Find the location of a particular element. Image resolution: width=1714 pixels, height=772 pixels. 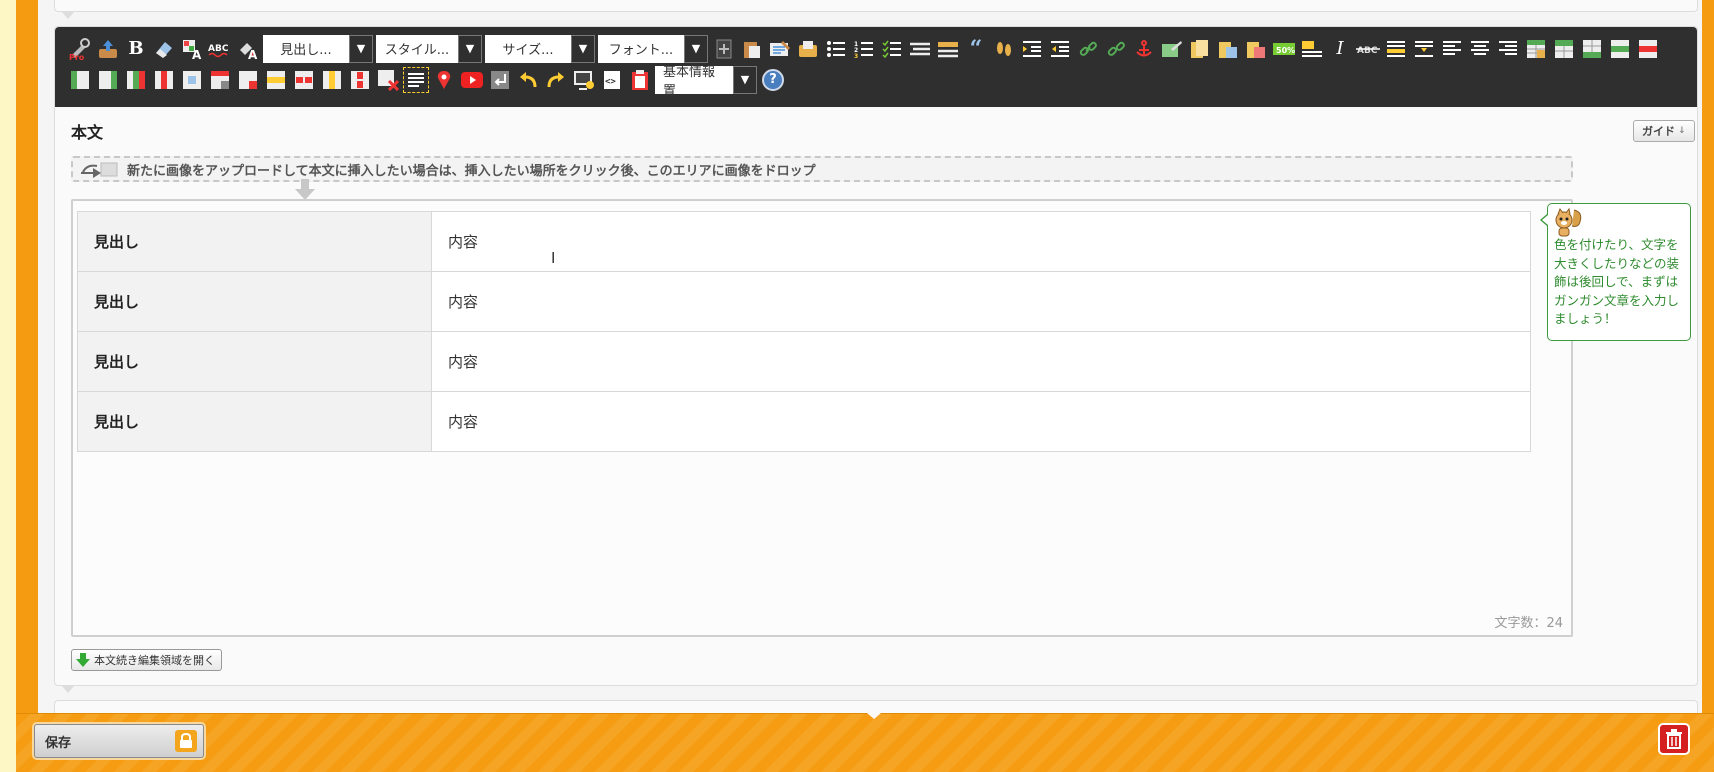

youtube-icon is located at coordinates (472, 80).